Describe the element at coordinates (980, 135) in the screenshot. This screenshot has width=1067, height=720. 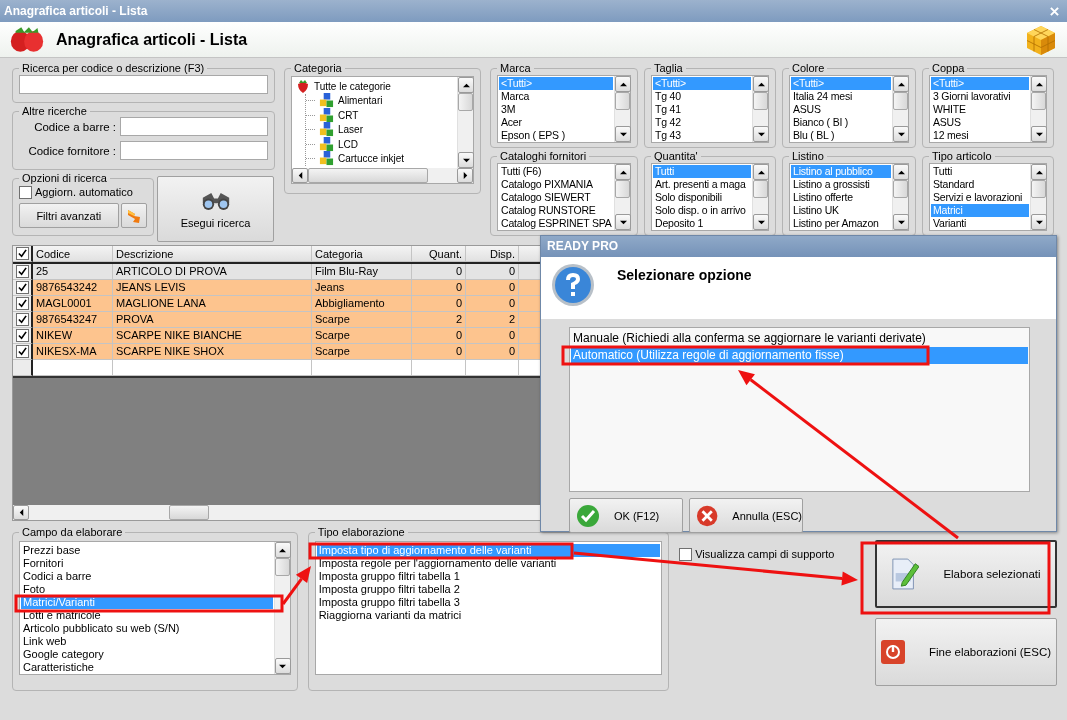
I see `list-item: 12 mesi` at that location.